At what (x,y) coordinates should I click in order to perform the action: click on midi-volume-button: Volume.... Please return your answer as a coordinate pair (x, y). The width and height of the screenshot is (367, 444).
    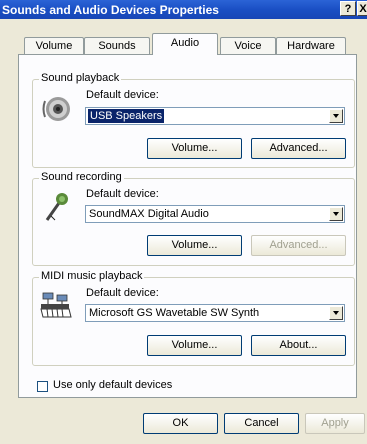
    Looking at the image, I should click on (194, 345).